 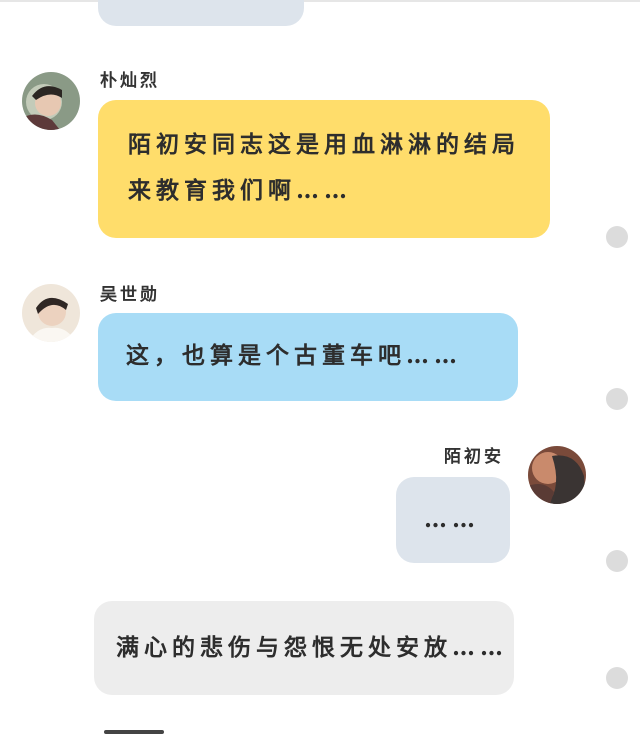 What do you see at coordinates (320, 1) in the screenshot?
I see `top-divider` at bounding box center [320, 1].